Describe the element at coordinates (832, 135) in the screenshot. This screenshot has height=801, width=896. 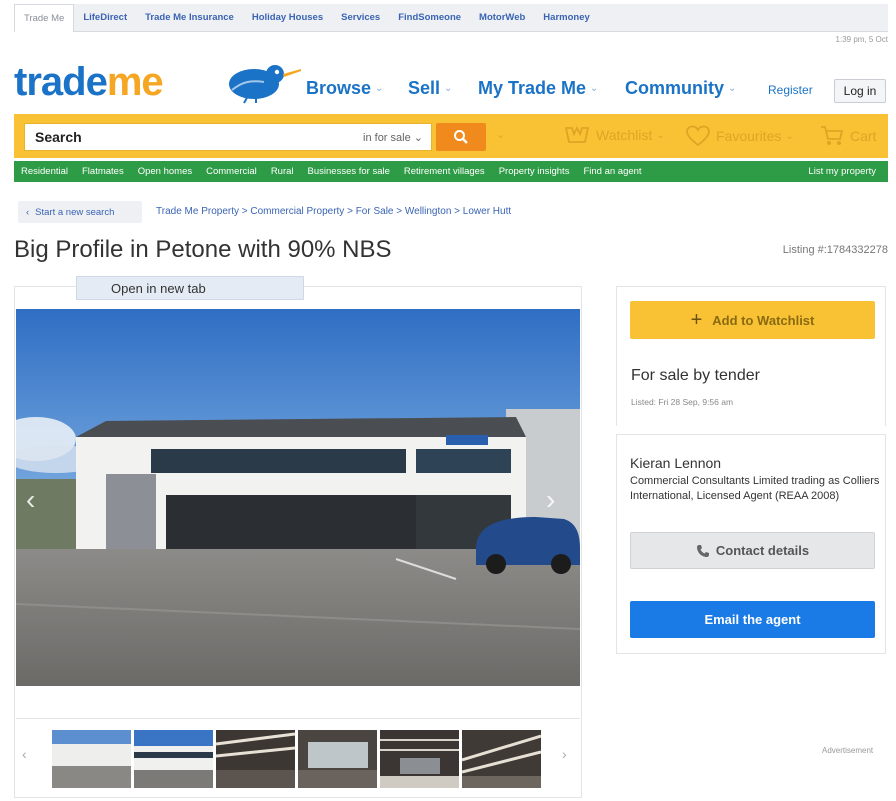
I see `cart-icon` at that location.